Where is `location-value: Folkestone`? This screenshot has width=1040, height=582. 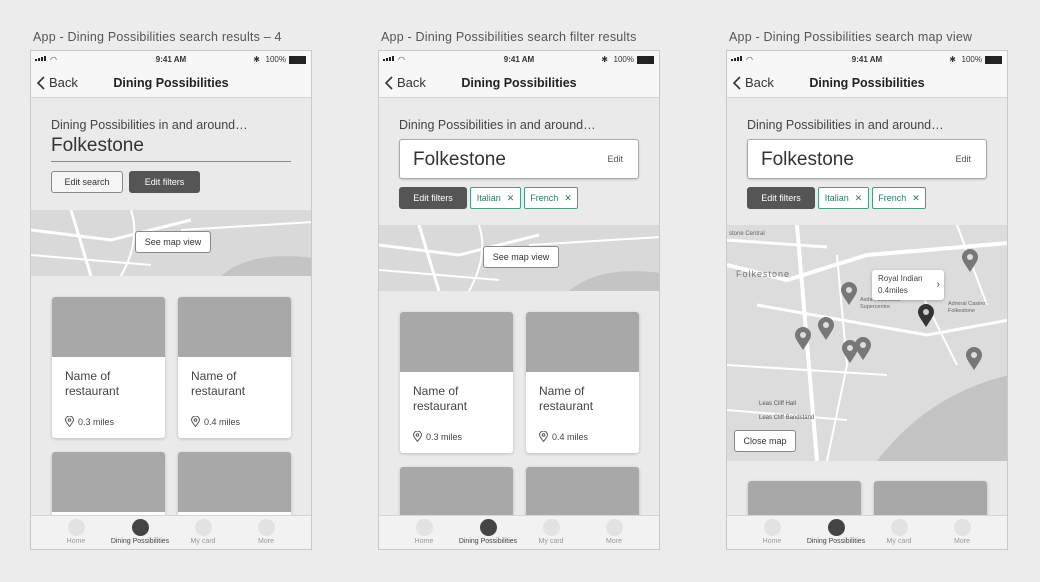
location-value: Folkestone is located at coordinates (459, 159).